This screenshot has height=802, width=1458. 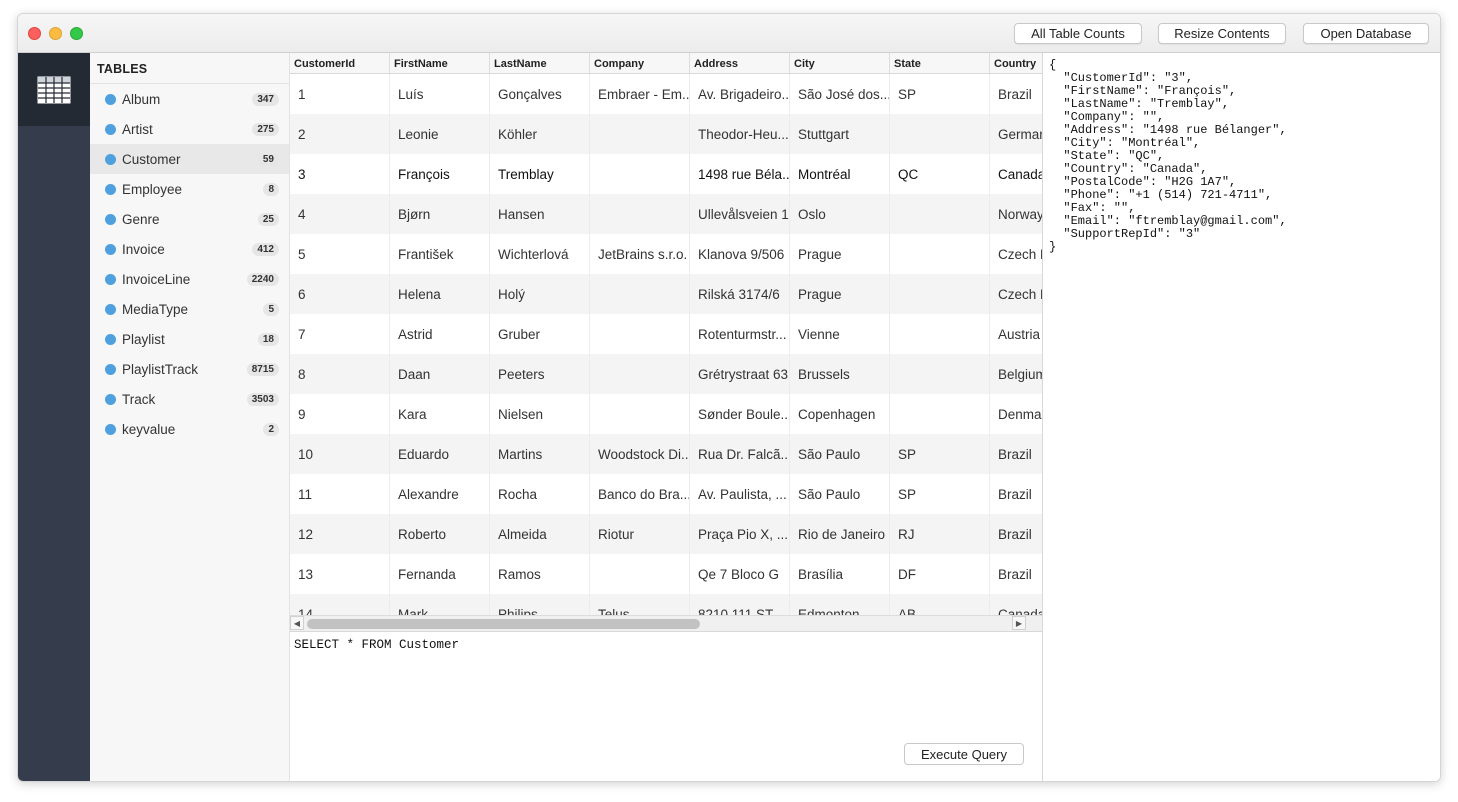 I want to click on execute-query-button: Execute Query, so click(x=964, y=754).